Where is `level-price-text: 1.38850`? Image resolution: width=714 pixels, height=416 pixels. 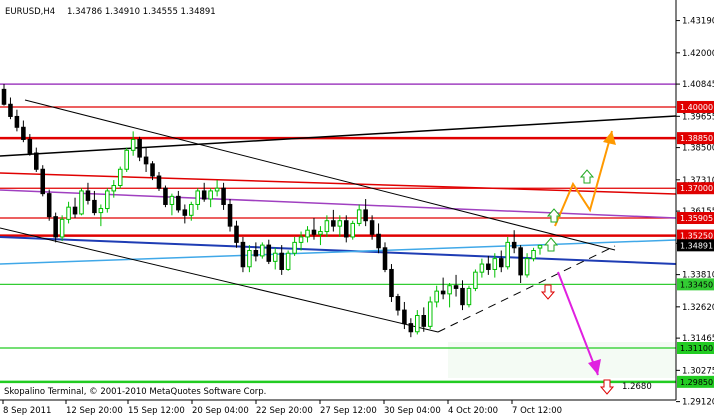 level-price-text: 1.38850 is located at coordinates (696, 138).